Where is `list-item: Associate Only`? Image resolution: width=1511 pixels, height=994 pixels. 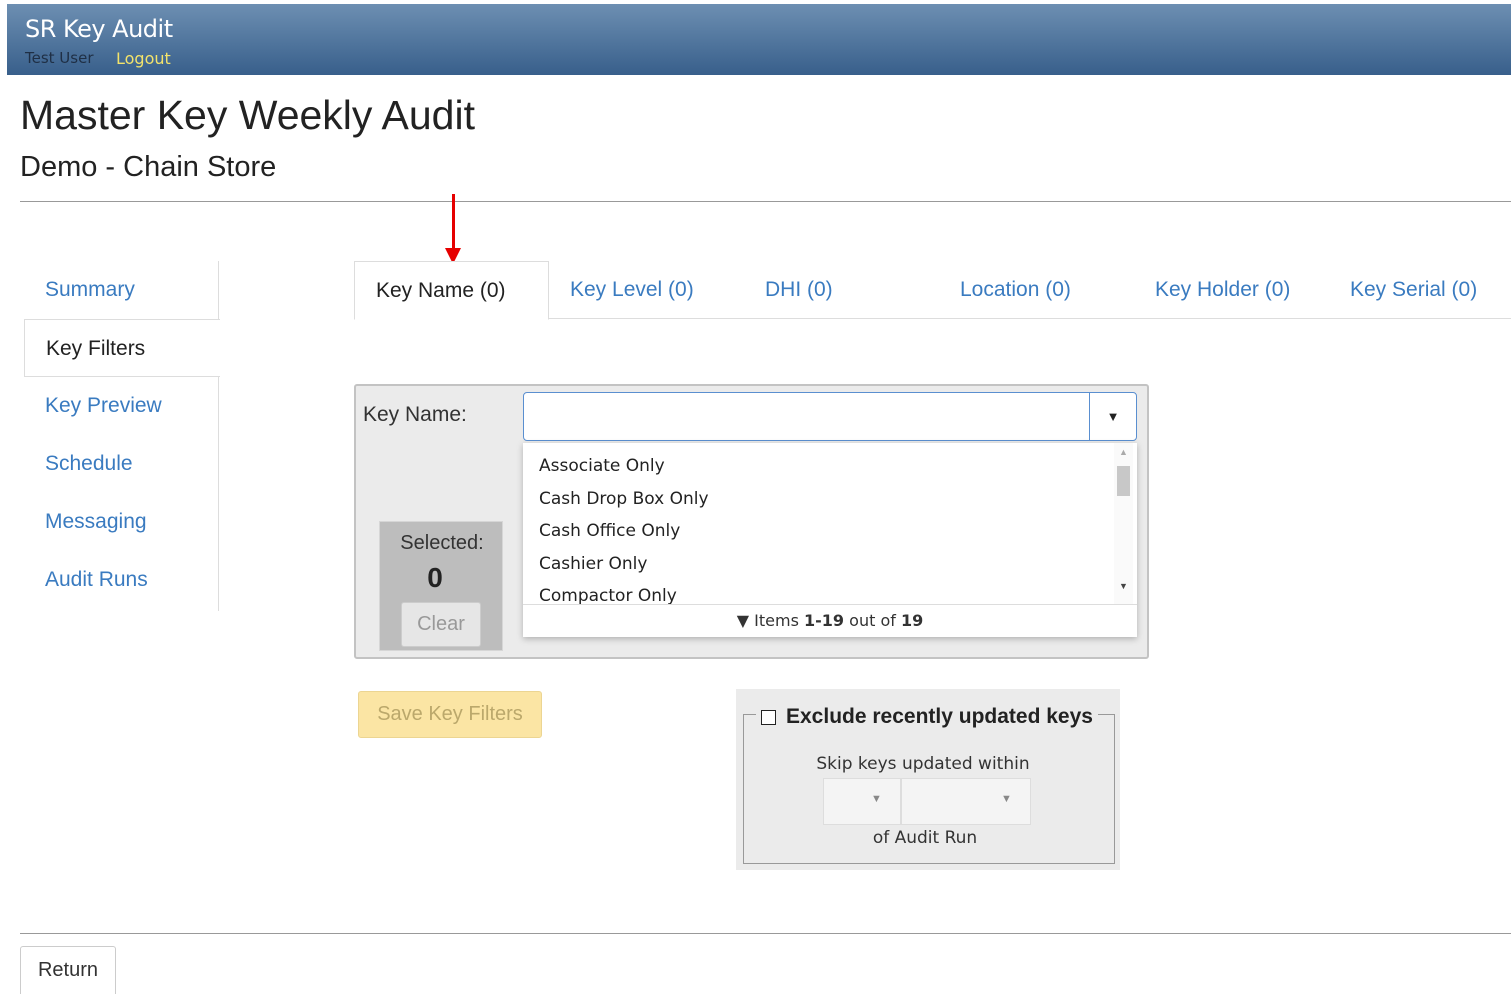 list-item: Associate Only is located at coordinates (602, 466).